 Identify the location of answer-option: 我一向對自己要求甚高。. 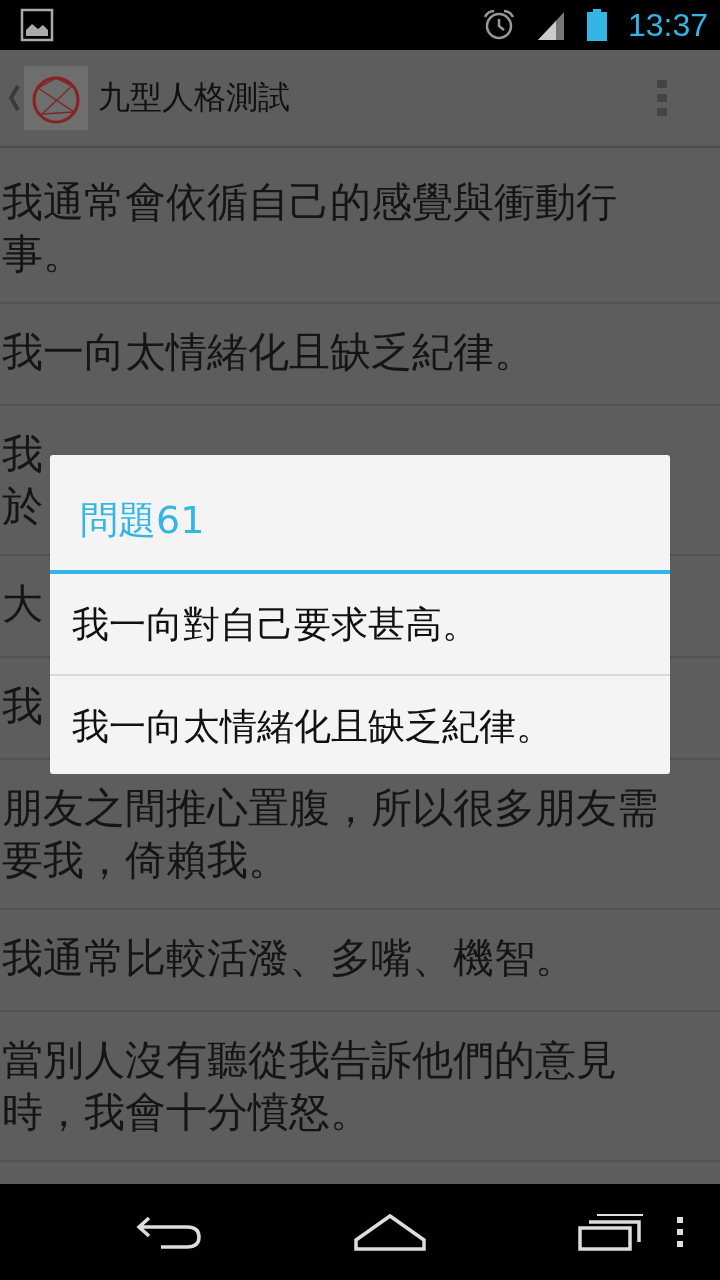
(360, 624).